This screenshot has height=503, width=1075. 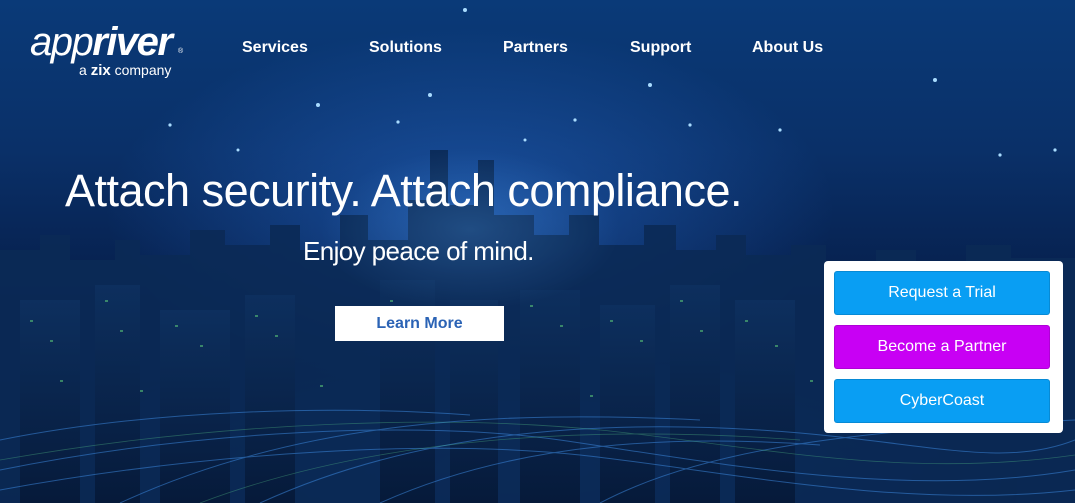 What do you see at coordinates (275, 48) in the screenshot?
I see `nav-item-services: Services` at bounding box center [275, 48].